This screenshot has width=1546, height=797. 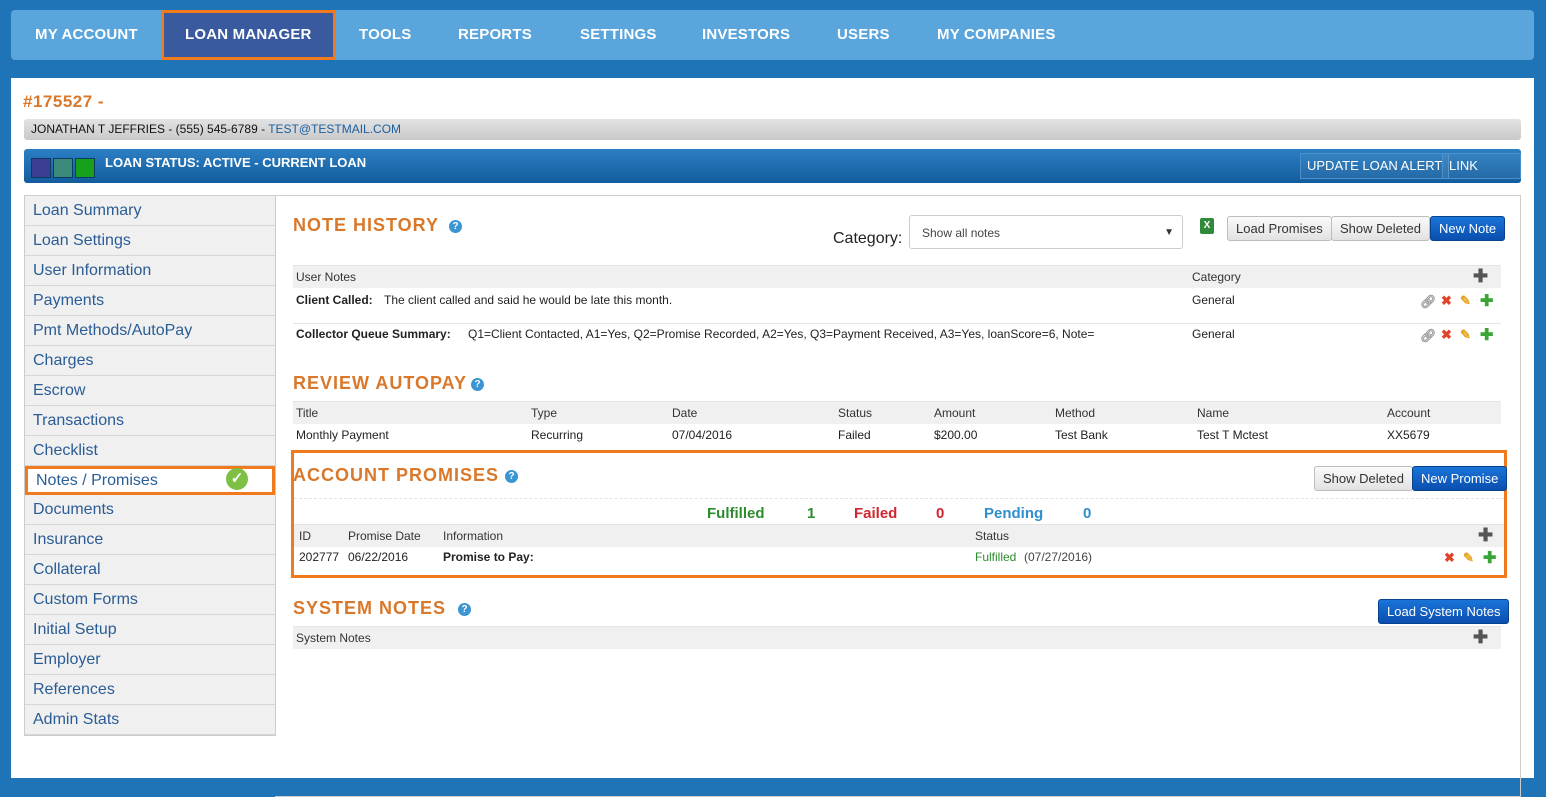 What do you see at coordinates (326, 277) in the screenshot?
I see `column-user-notes: User Notes` at bounding box center [326, 277].